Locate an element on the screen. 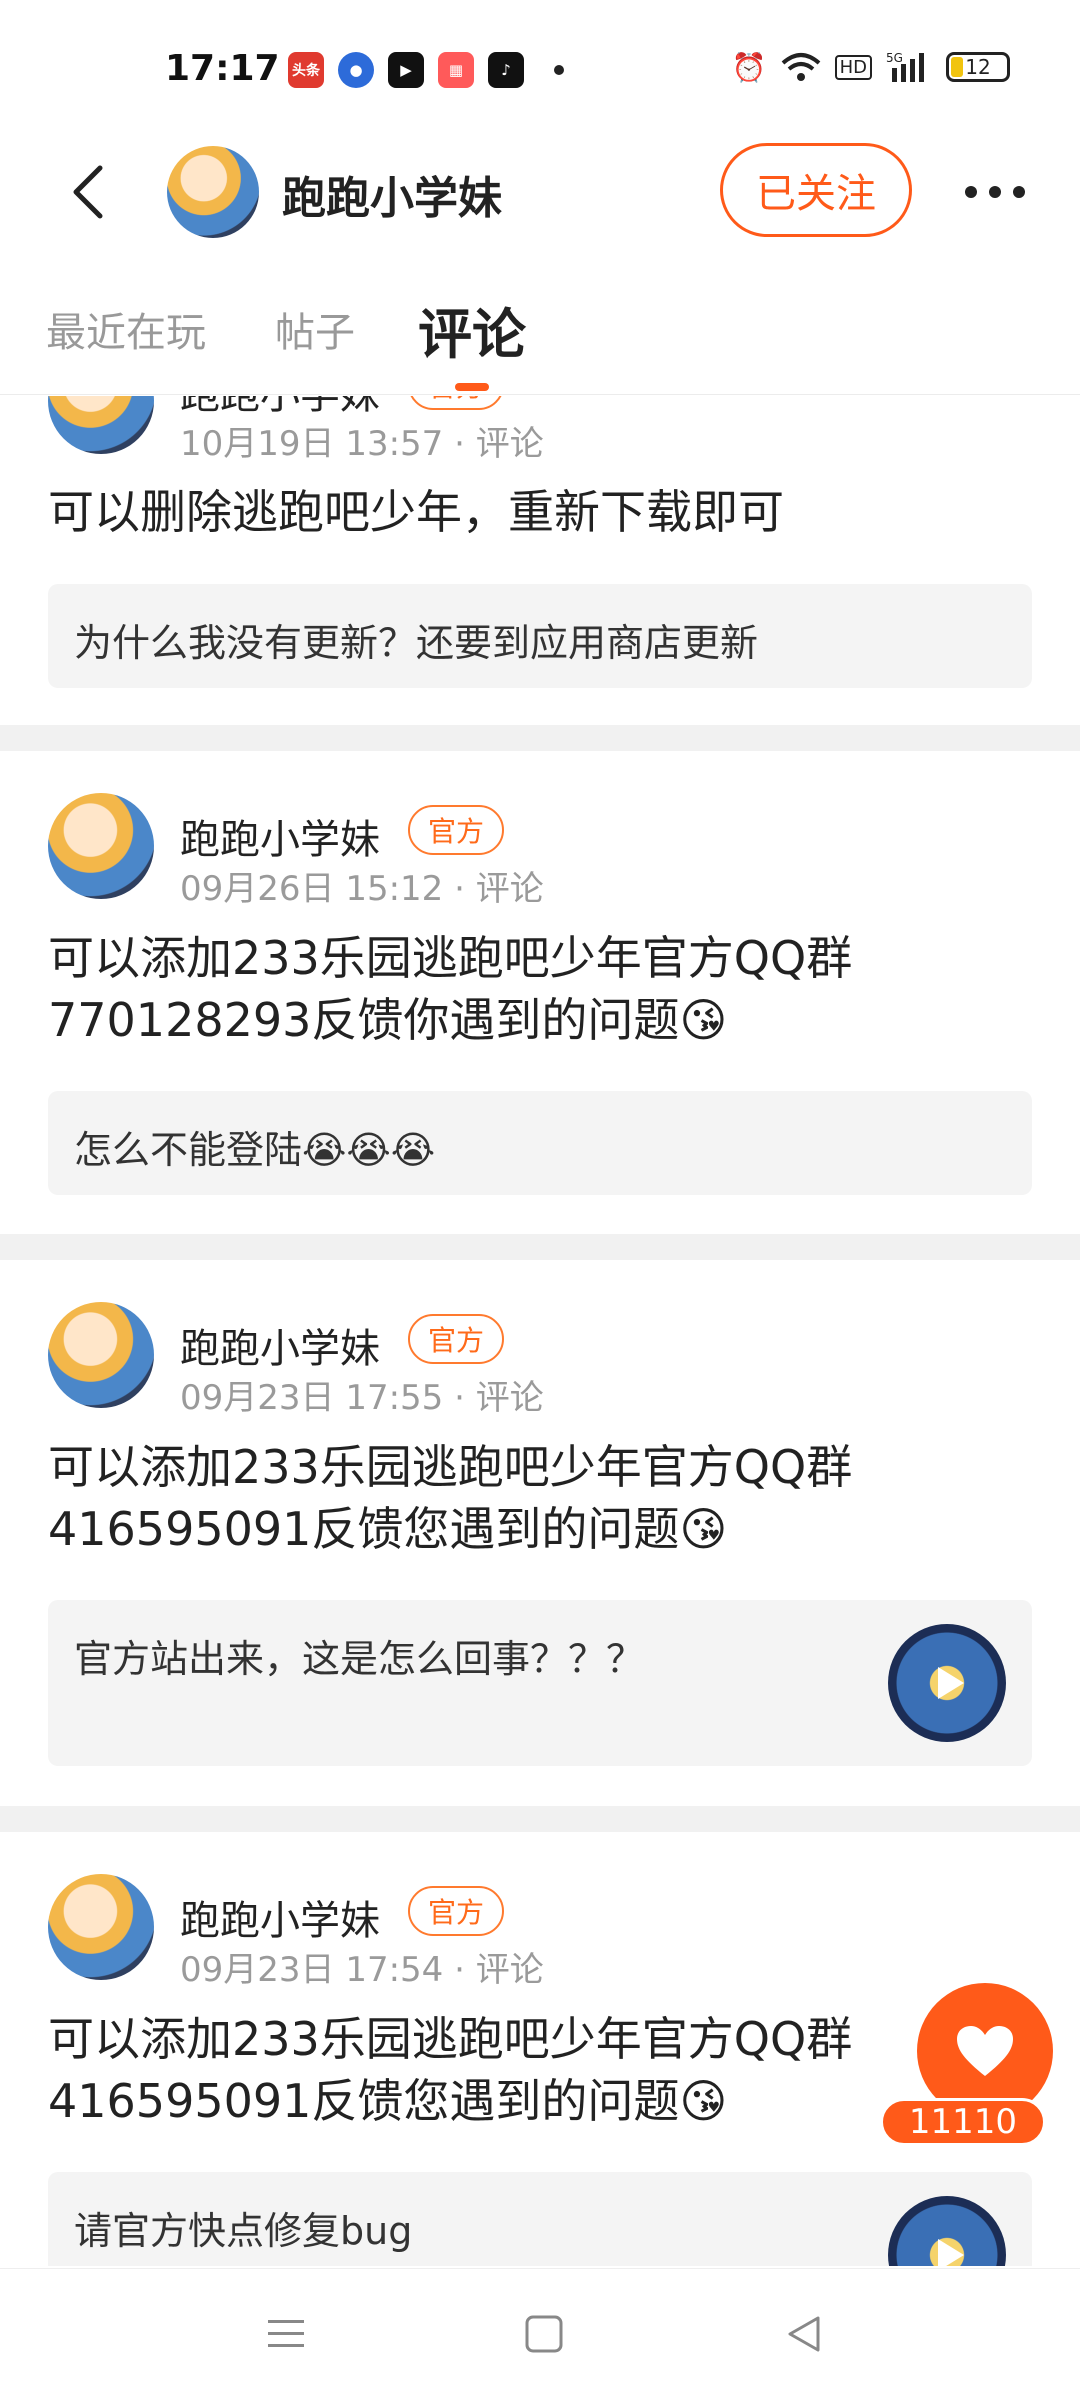  quoted-comment-text: 为什么我没有更新？还要到应用商店更新 is located at coordinates (416, 643).